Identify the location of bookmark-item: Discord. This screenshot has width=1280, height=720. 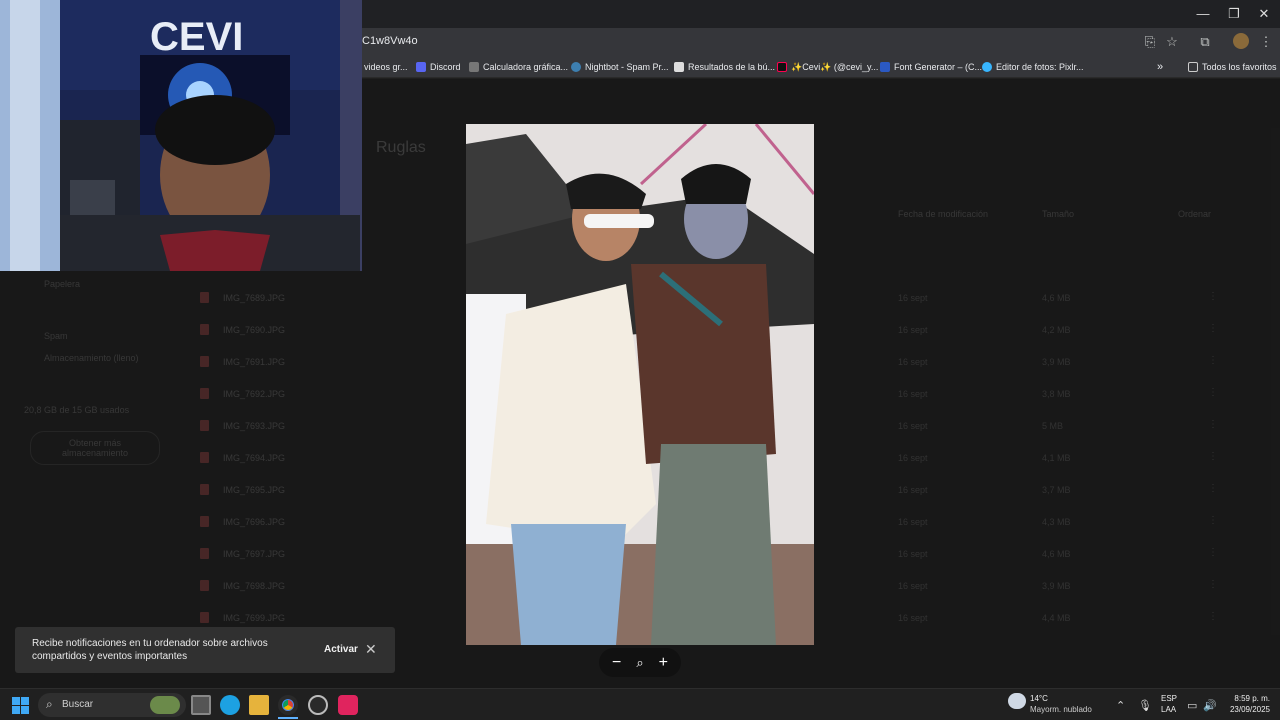
(438, 67).